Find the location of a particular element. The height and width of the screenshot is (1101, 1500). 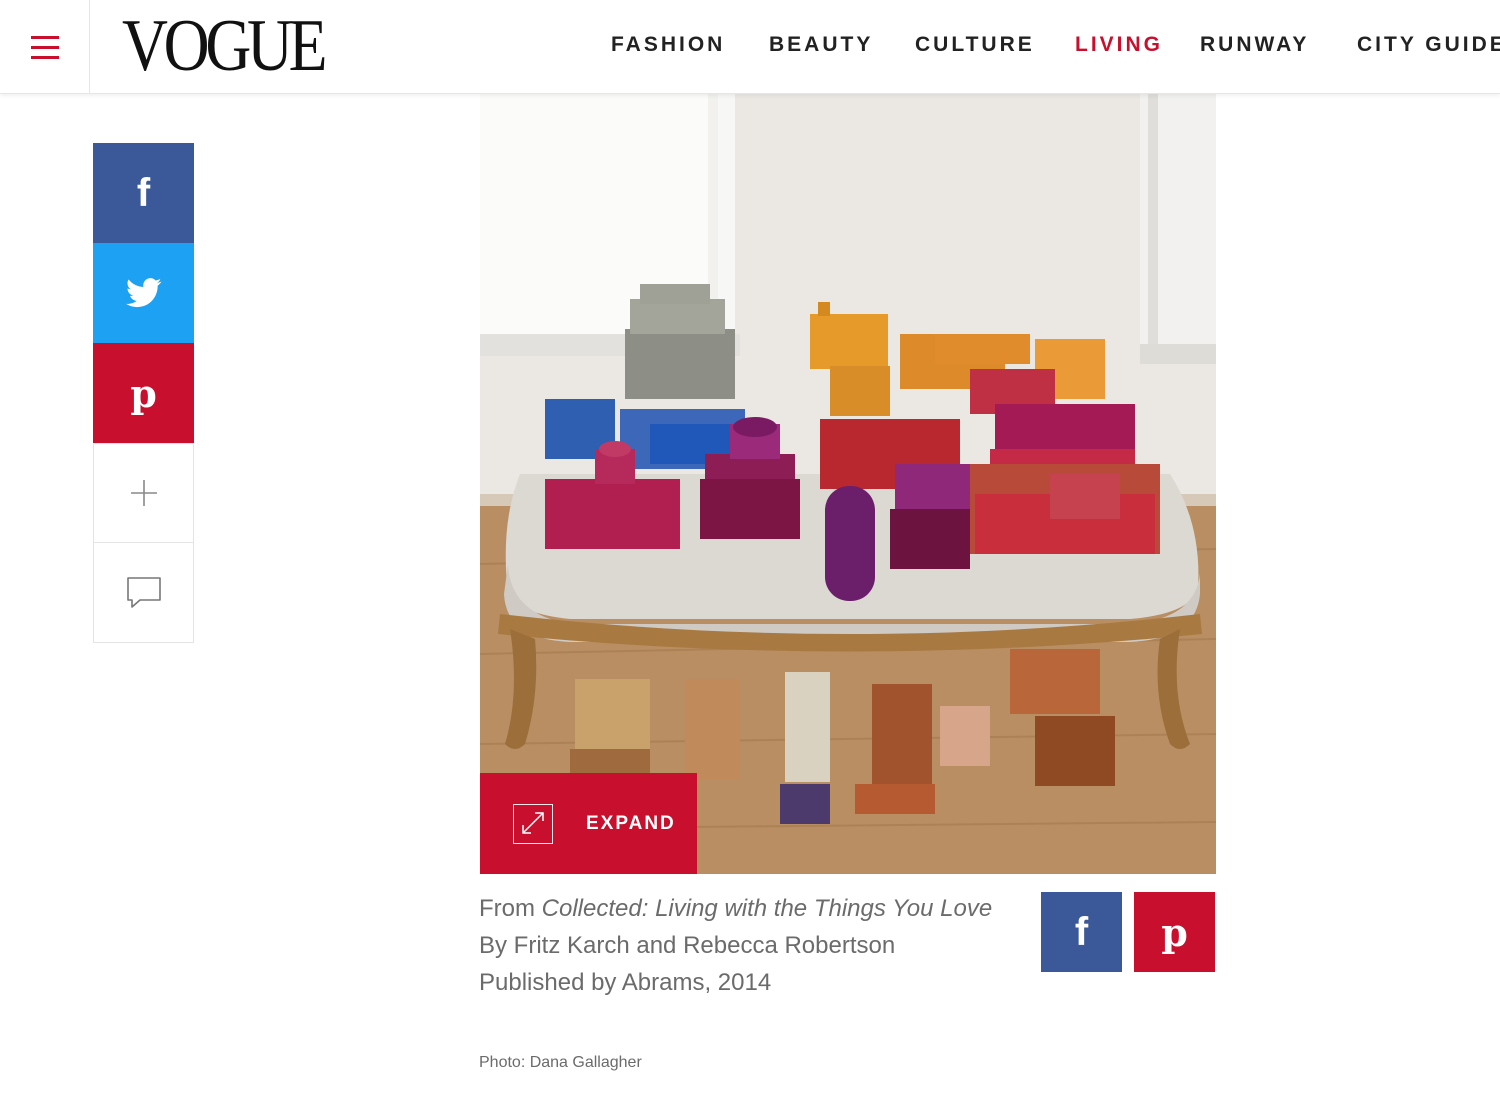

caption-share-facebook-button: f is located at coordinates (1081, 932).